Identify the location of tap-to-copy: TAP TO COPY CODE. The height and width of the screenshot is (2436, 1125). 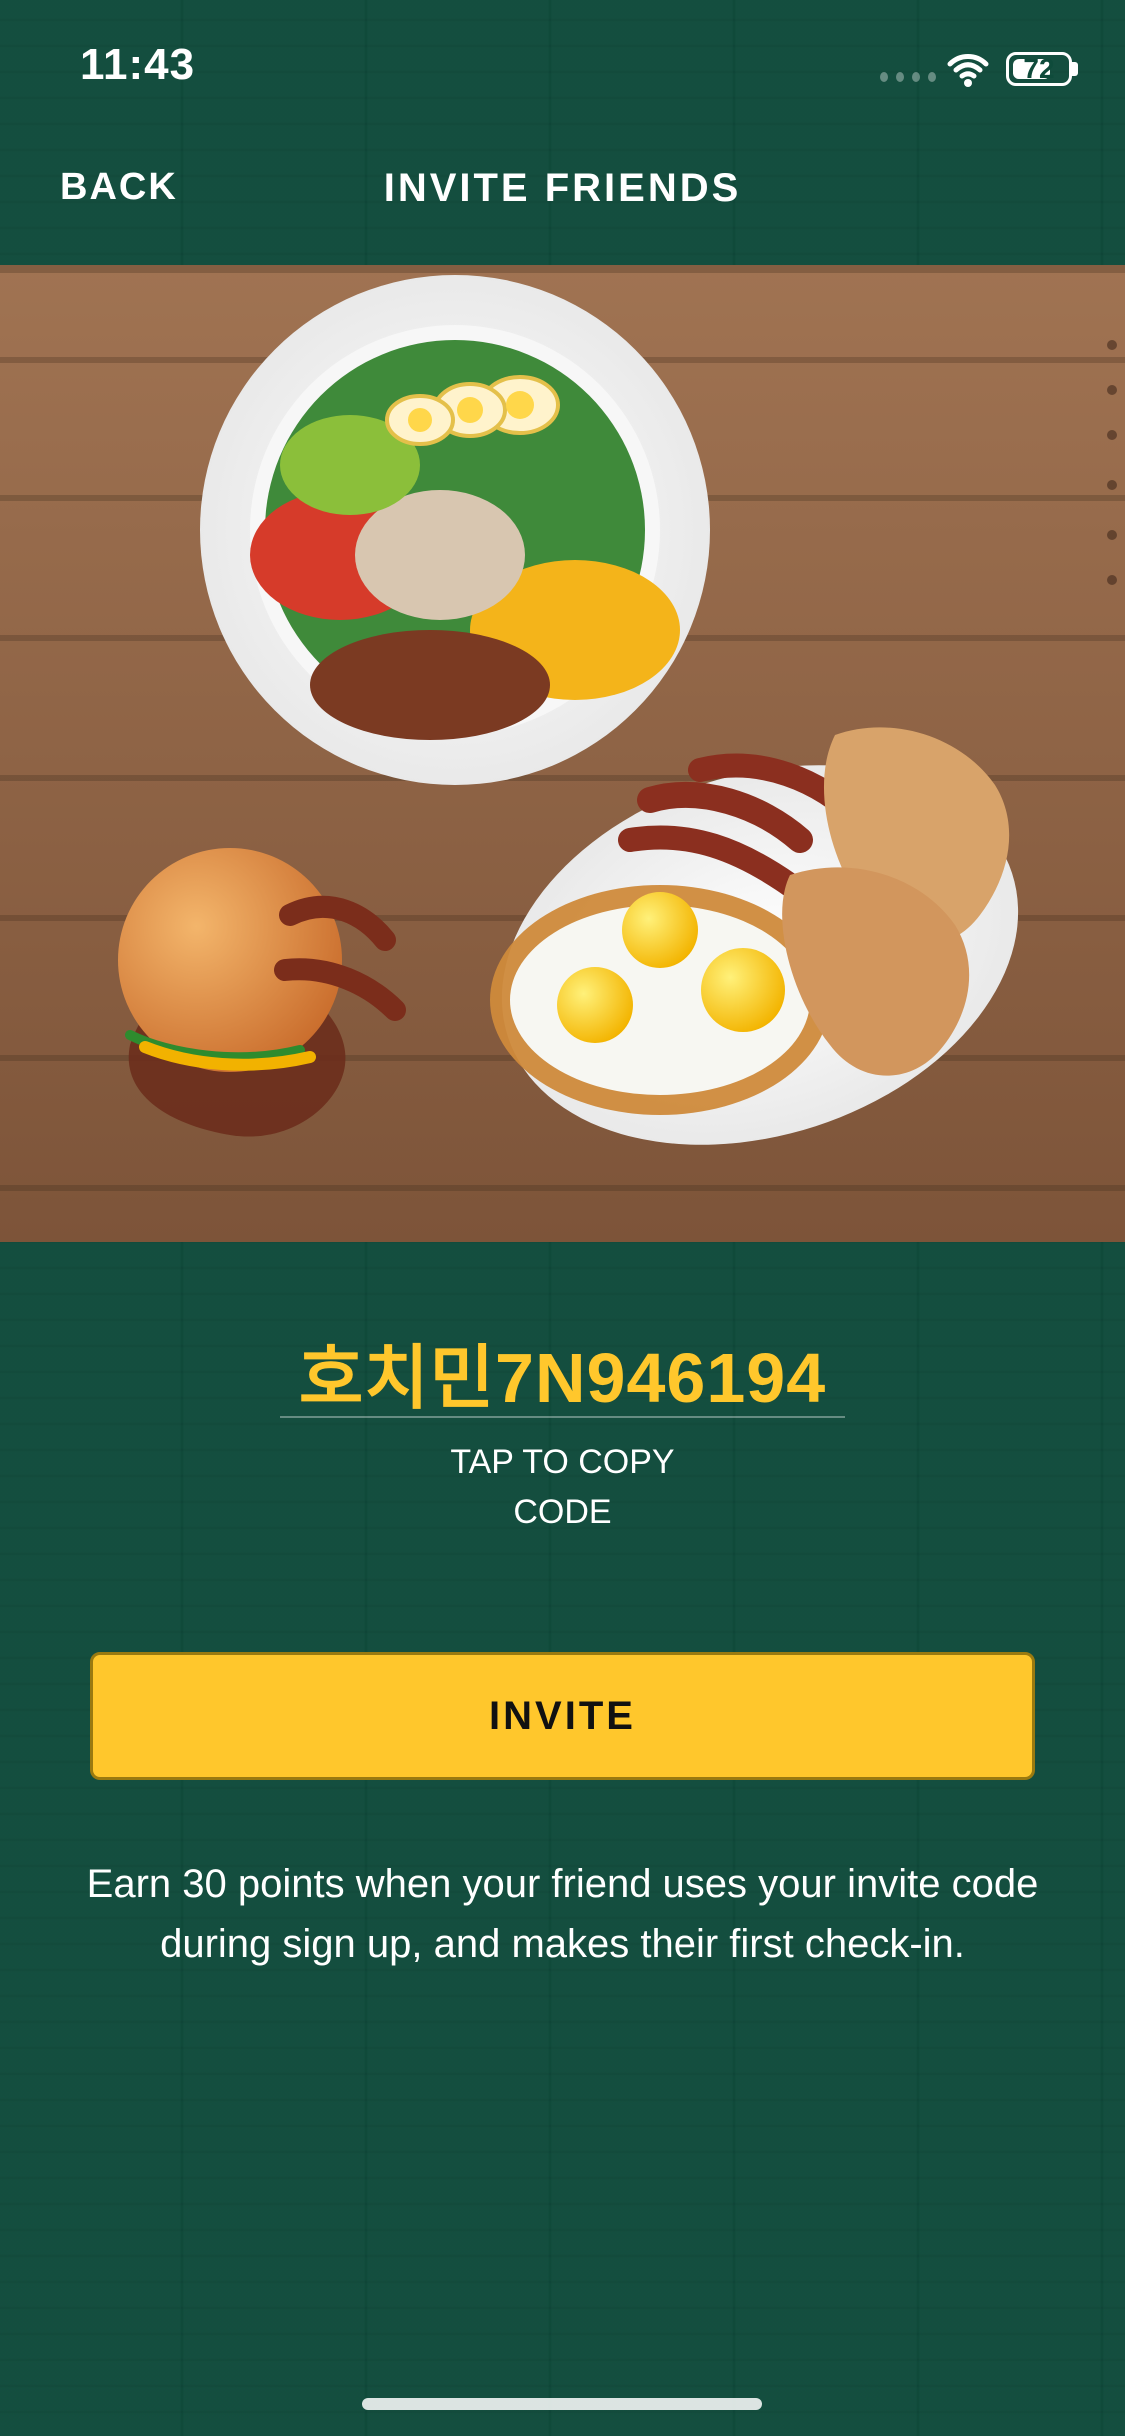
(562, 1487).